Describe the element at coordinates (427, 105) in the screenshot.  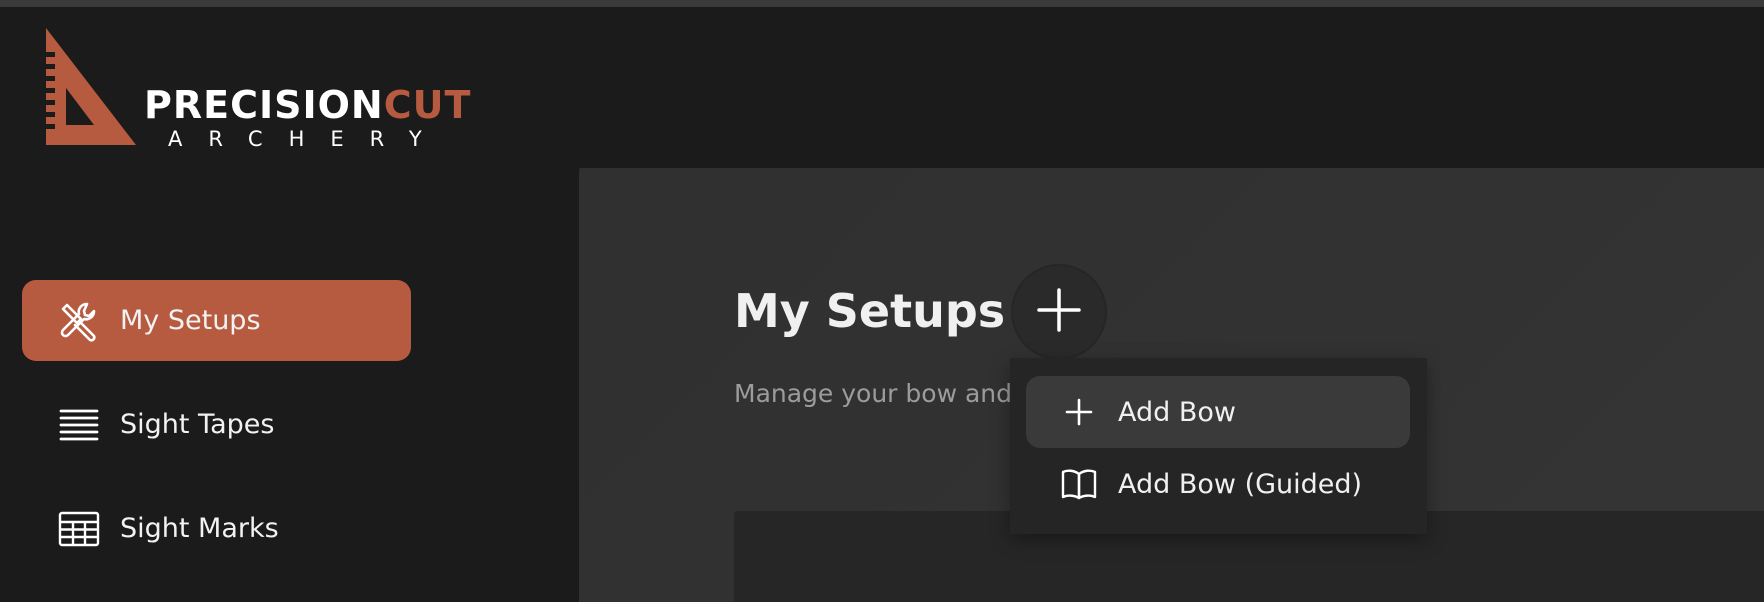
I see `logo-word-accent: CUT` at that location.